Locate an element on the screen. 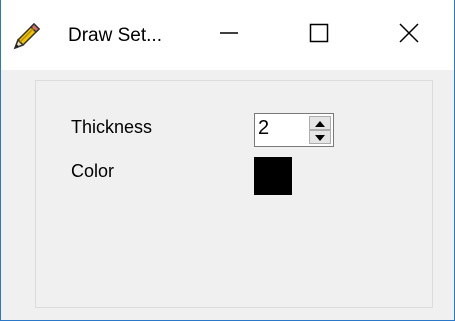  maximize-icon is located at coordinates (319, 35).